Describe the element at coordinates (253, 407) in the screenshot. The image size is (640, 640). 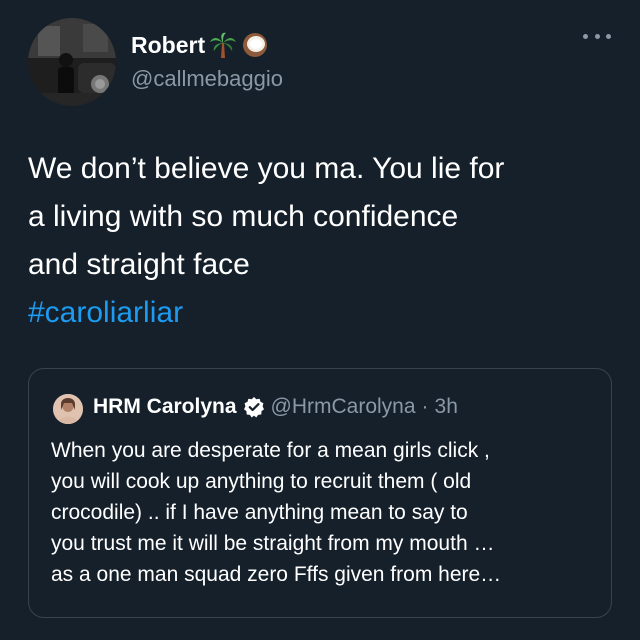
I see `verified-badge-icon` at that location.